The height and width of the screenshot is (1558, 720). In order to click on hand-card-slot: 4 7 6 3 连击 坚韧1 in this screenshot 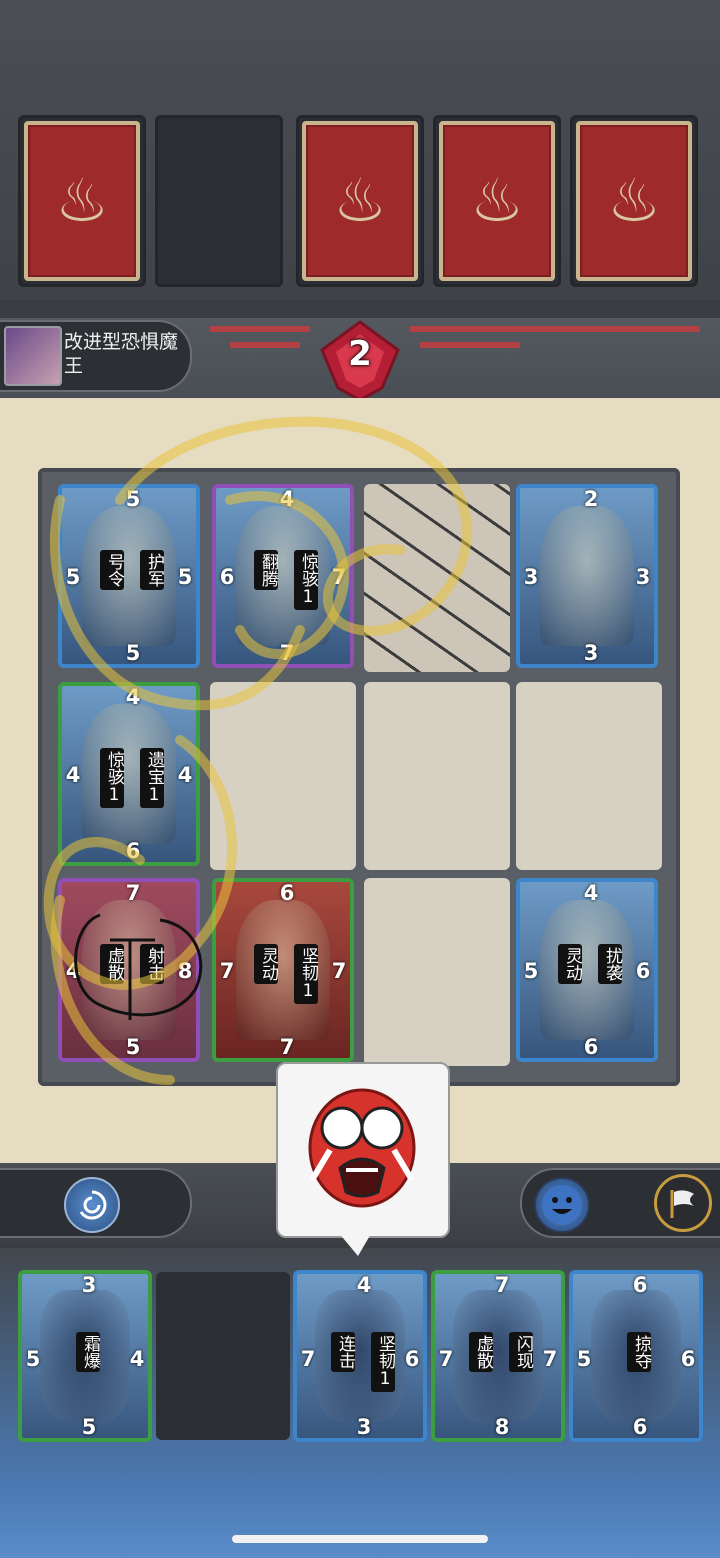, I will do `click(360, 1356)`.